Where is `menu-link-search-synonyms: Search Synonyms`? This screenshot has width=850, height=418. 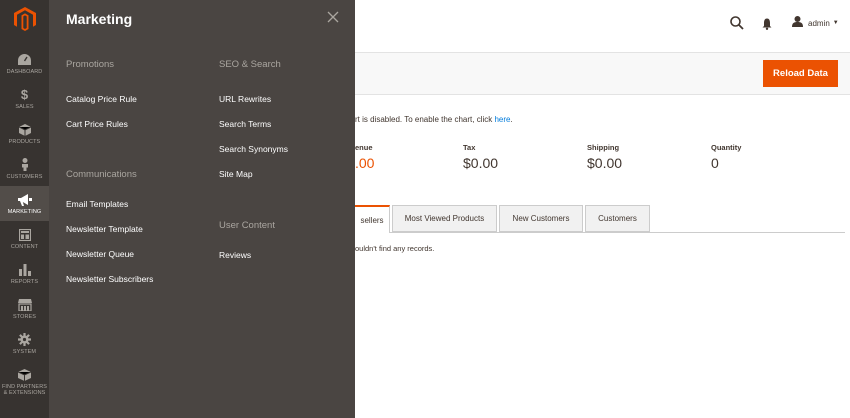
menu-link-search-synonyms: Search Synonyms is located at coordinates (289, 149).